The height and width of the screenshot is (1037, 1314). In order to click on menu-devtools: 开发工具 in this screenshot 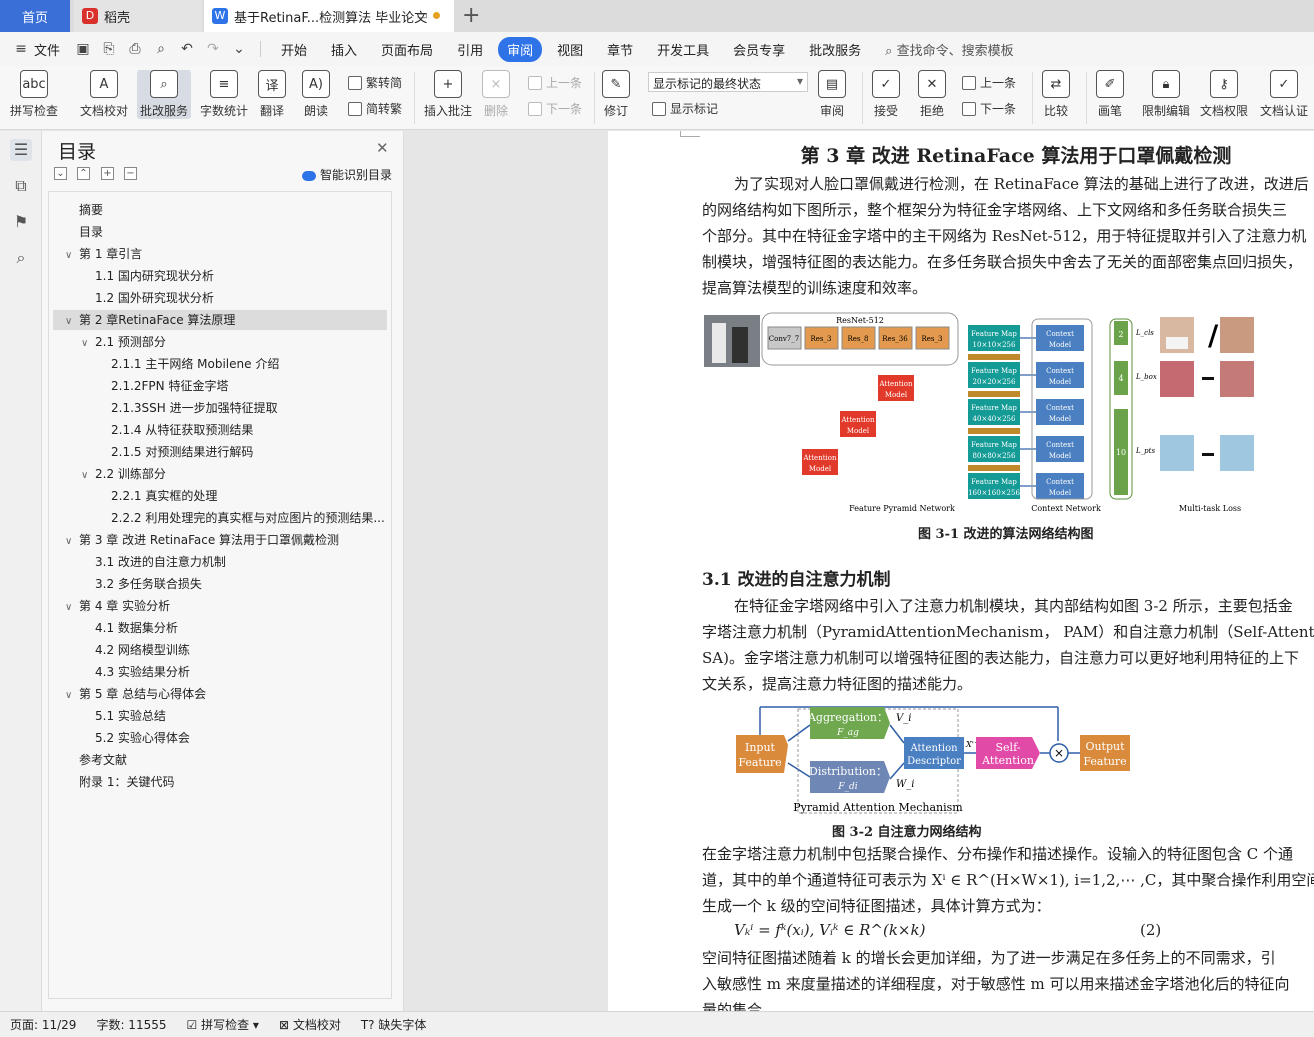, I will do `click(683, 49)`.